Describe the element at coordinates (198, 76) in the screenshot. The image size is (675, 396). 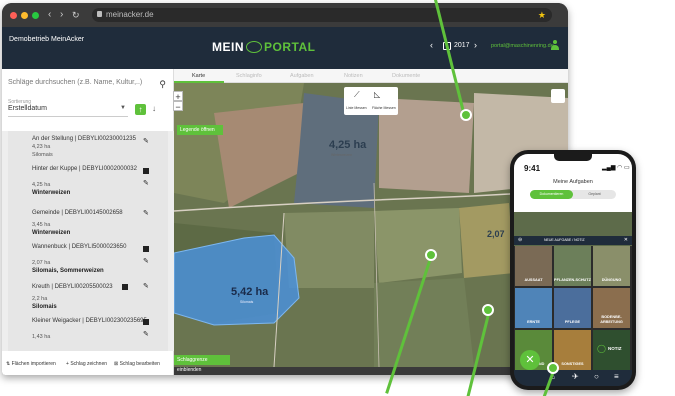
I see `tab-karte: Karte` at that location.